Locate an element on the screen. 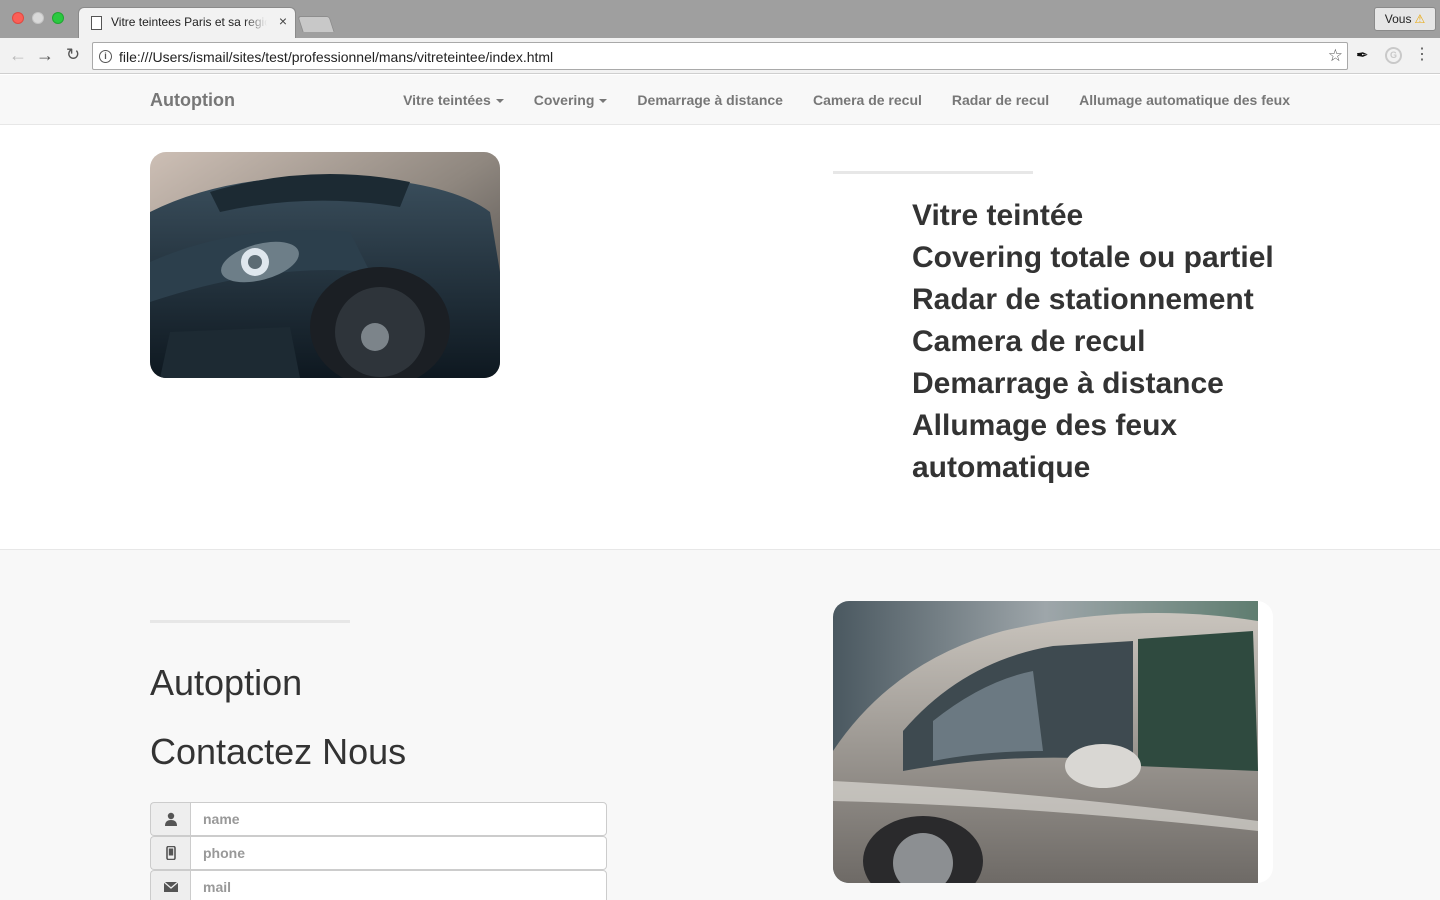  brand-heading: Autoption is located at coordinates (226, 682).